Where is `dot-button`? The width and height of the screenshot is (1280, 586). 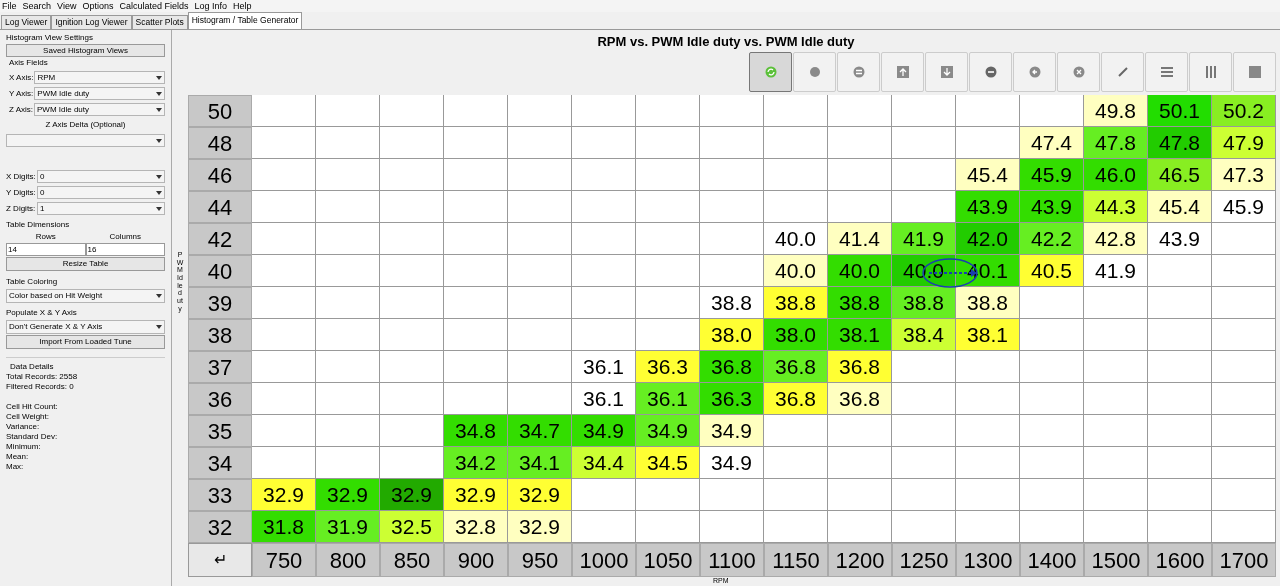 dot-button is located at coordinates (814, 72).